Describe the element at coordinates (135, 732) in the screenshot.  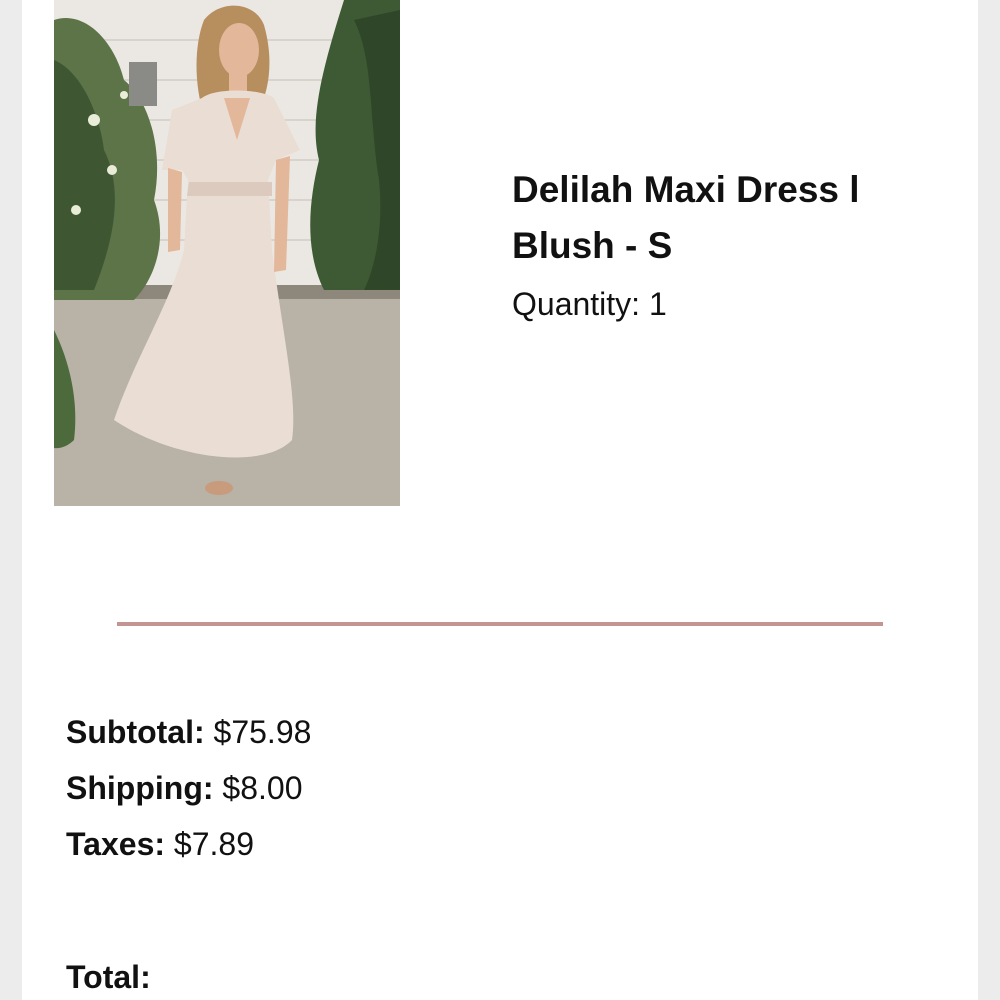
I see `subtotal-label: Subtotal:` at that location.